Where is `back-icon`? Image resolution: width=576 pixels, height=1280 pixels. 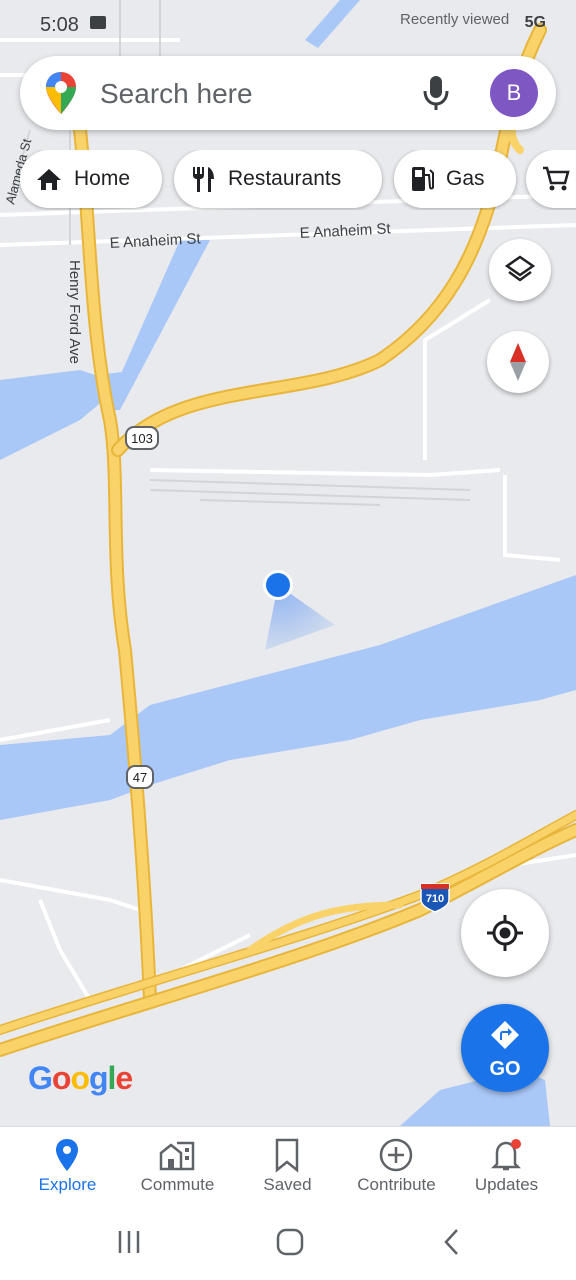 back-icon is located at coordinates (452, 1242).